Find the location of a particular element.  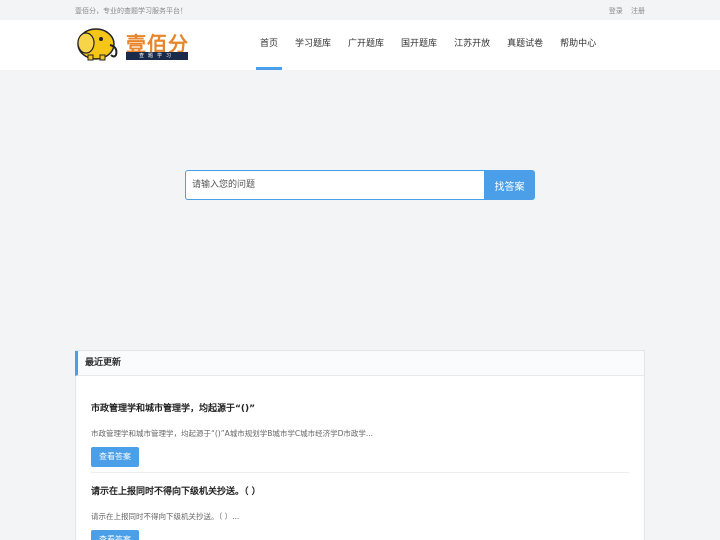

top-bar: 壹佰分，专业的查题学习服务平台！ 登录 注册 is located at coordinates (360, 10).